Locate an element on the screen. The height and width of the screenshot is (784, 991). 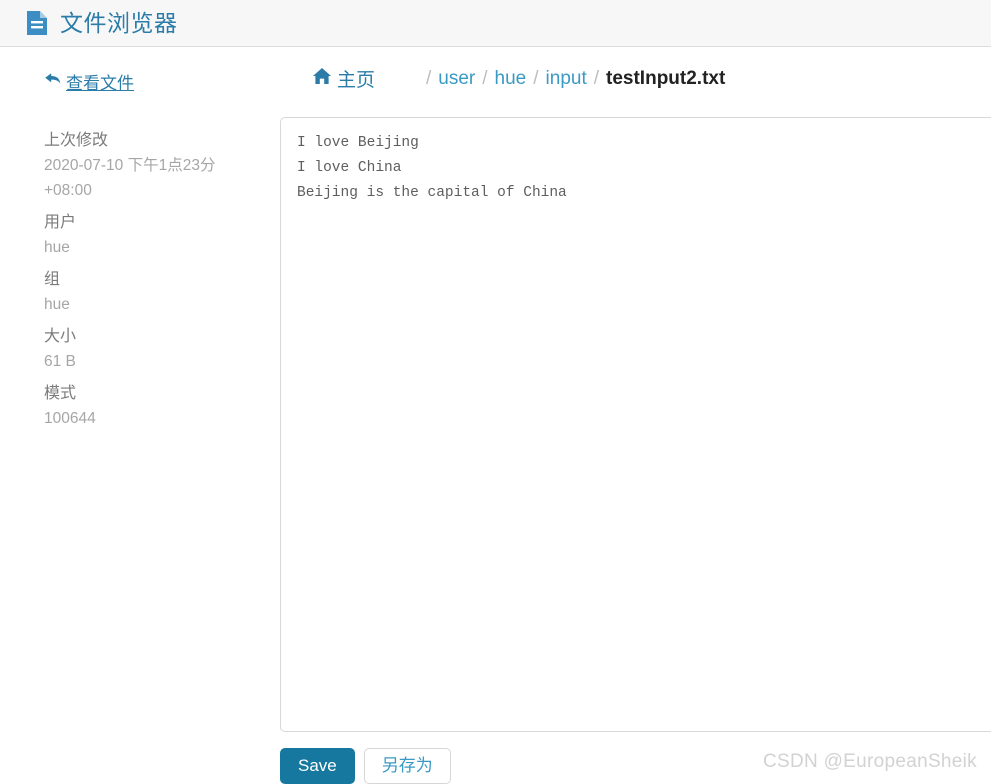
meta-size: 大小 61 B is located at coordinates (152, 349).